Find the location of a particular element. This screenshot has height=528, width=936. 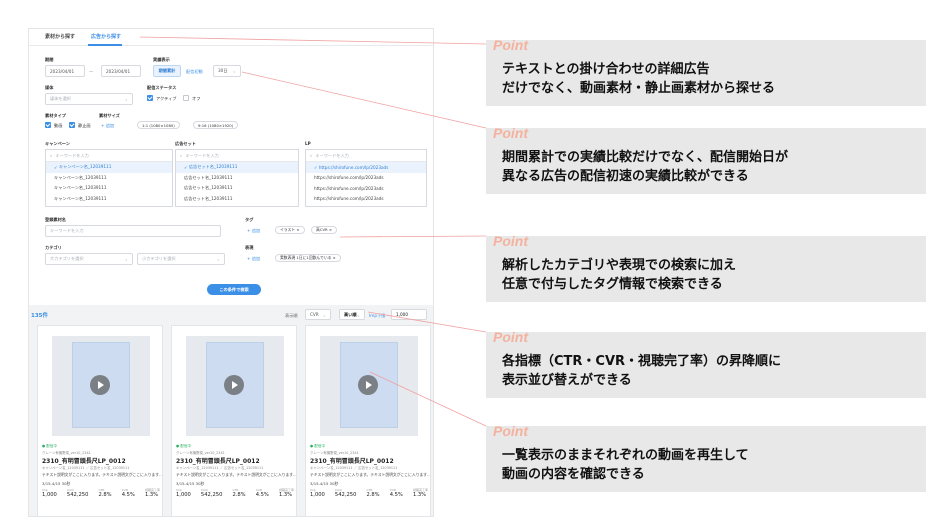

tag-add-button: + 追加 is located at coordinates (253, 231).